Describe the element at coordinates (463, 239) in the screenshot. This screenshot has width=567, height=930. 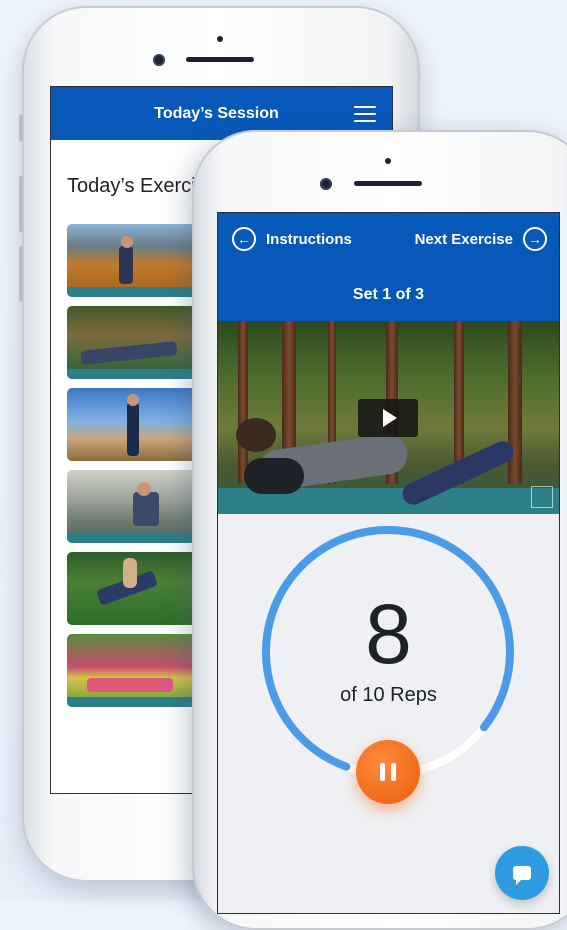
I see `next-exercise-label: Next Exercise` at that location.